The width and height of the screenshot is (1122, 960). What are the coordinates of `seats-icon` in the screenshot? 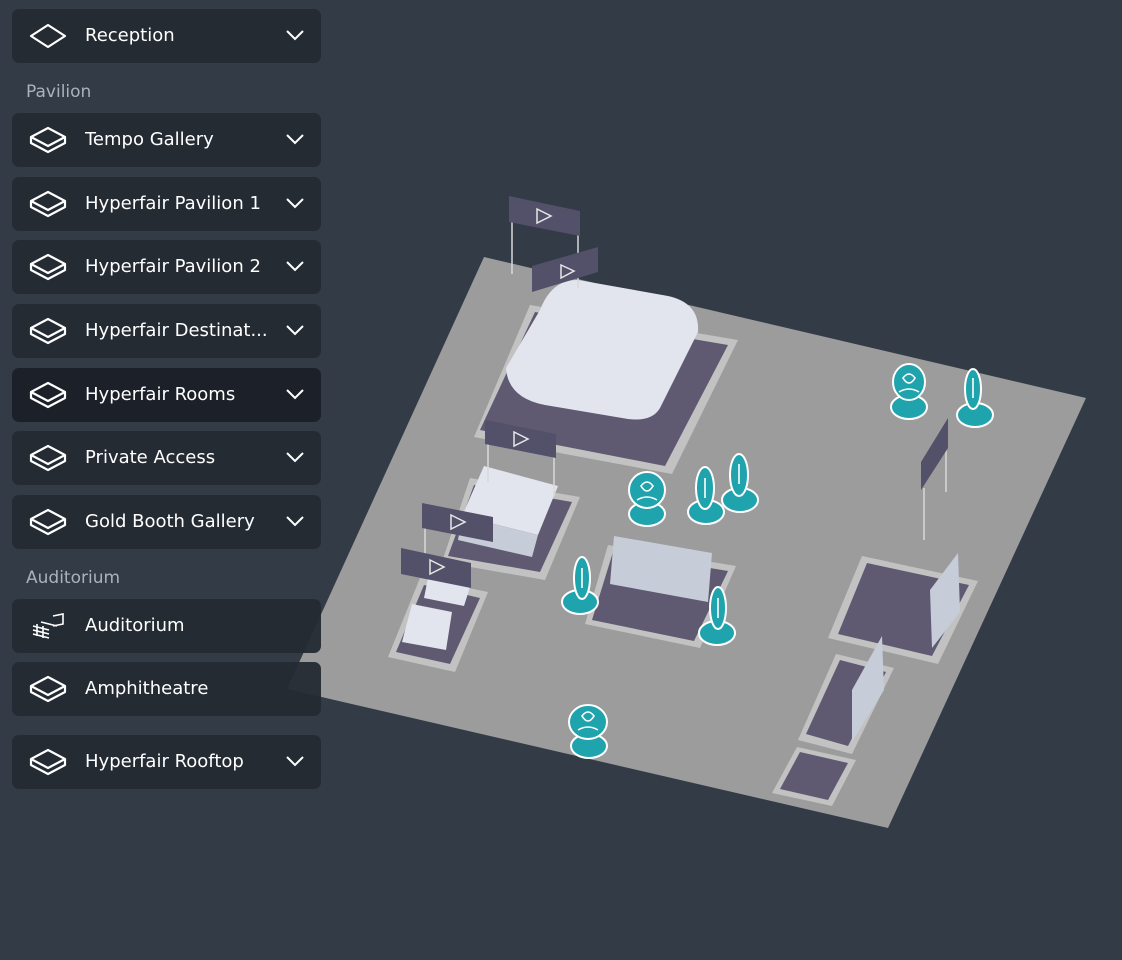 It's located at (48, 626).